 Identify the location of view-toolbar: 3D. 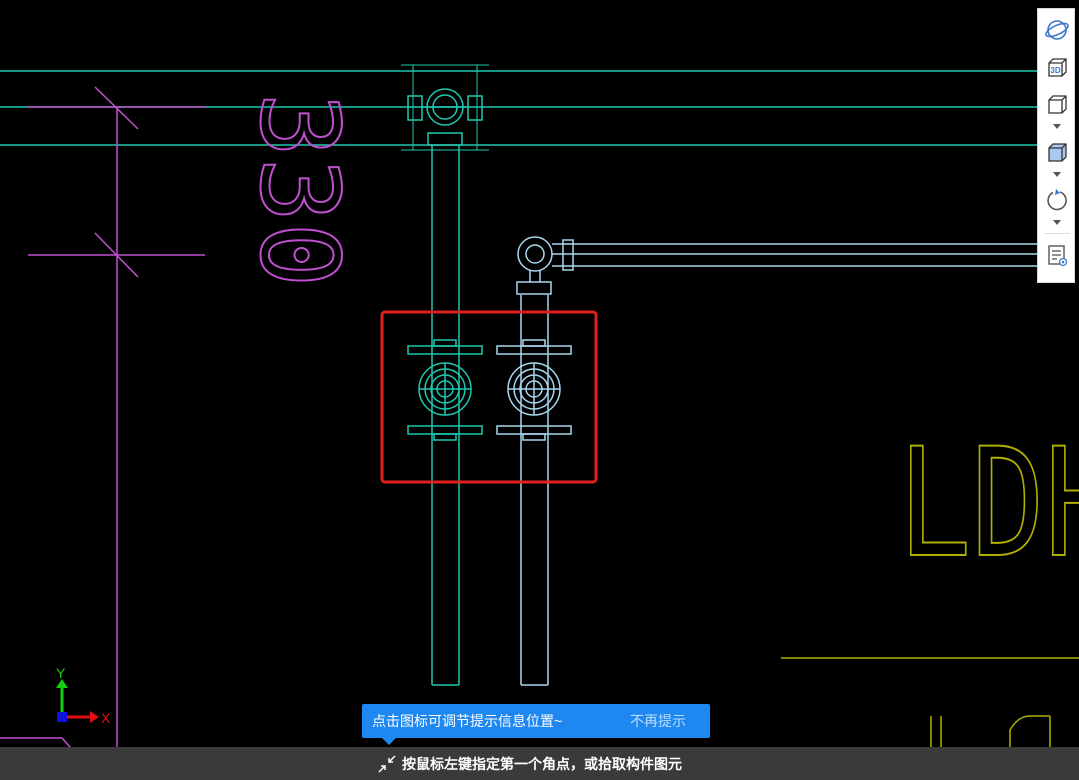
(1056, 145).